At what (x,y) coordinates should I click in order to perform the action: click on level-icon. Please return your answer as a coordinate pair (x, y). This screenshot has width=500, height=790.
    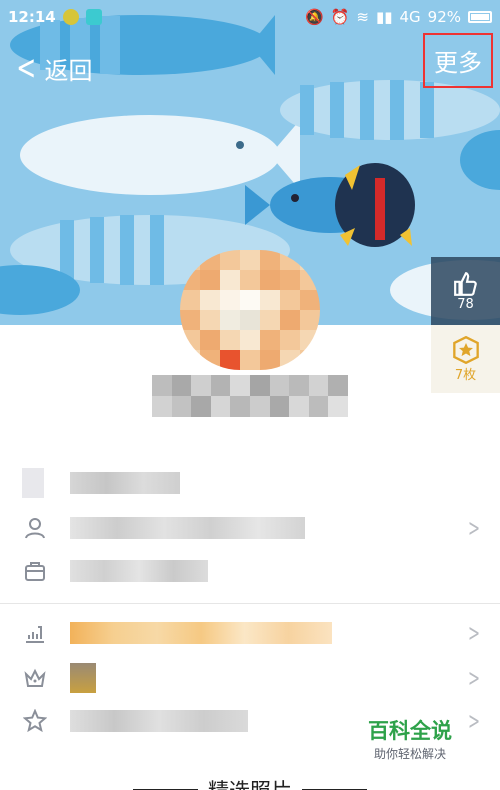
    Looking at the image, I should click on (35, 633).